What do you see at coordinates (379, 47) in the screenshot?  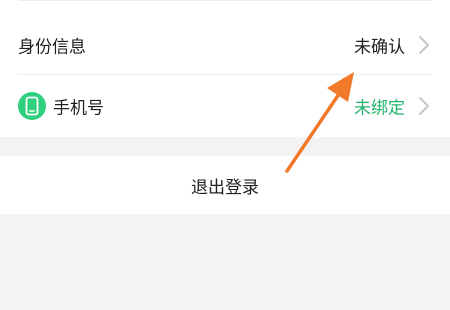 I see `identity-status: 未确认` at bounding box center [379, 47].